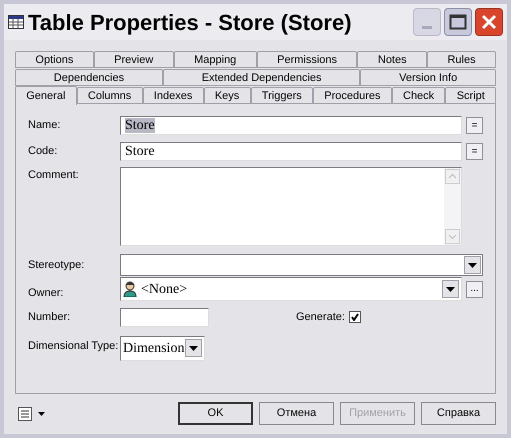 The height and width of the screenshot is (438, 511). Describe the element at coordinates (74, 346) in the screenshot. I see `field-label: Dimensional Type:` at that location.